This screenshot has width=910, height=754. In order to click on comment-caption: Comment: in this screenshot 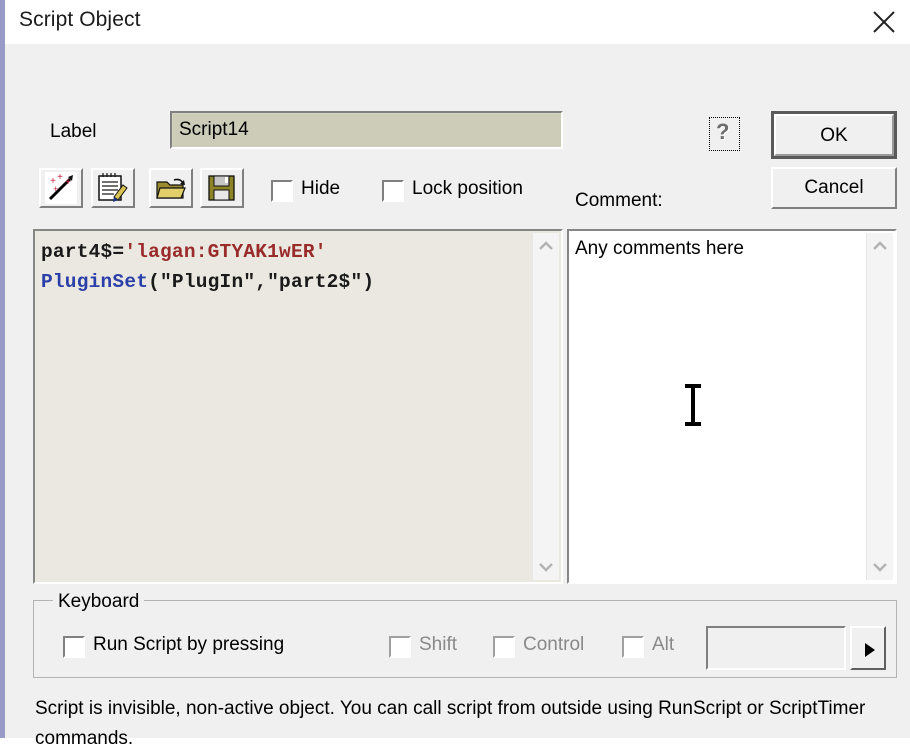, I will do `click(619, 200)`.